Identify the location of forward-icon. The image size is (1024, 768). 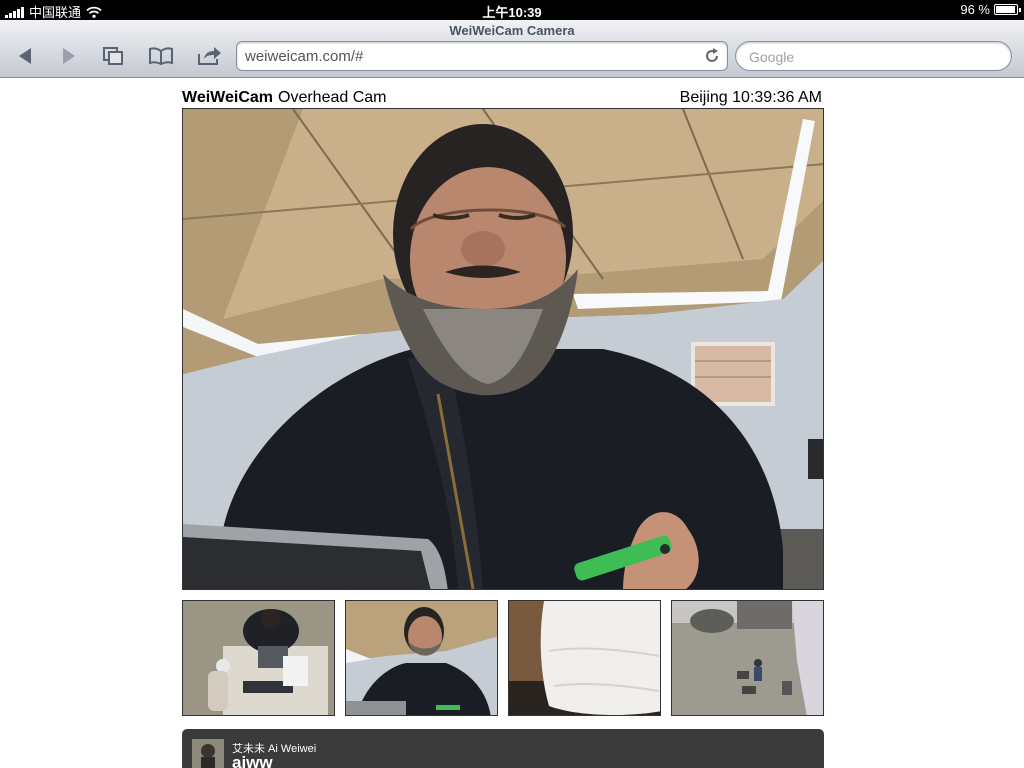
(69, 56).